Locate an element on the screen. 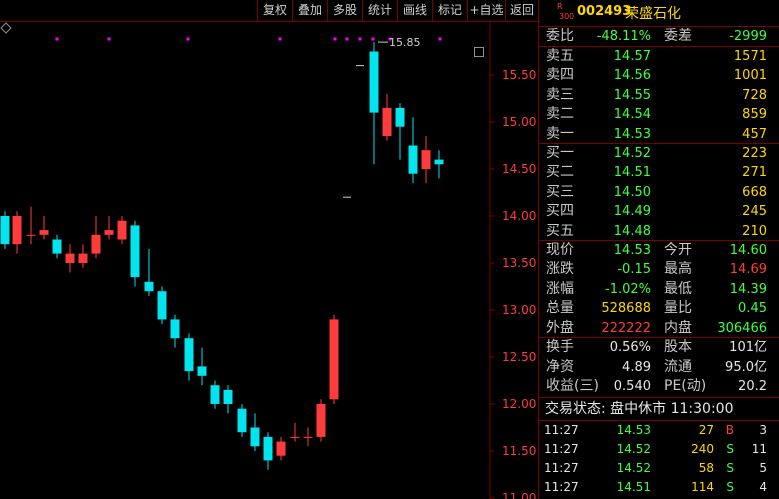 This screenshot has height=499, width=779. mark-button: 标记 is located at coordinates (449, 10).